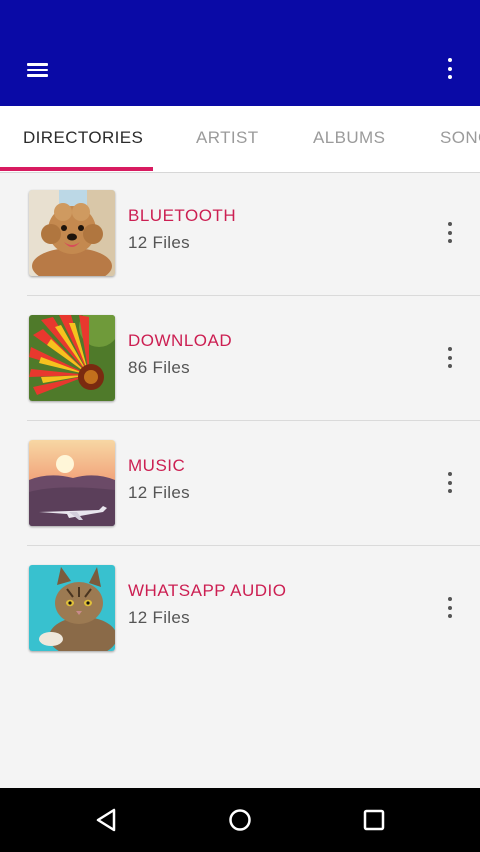 The image size is (480, 852). Describe the element at coordinates (240, 234) in the screenshot. I see `list-item: BLUETOOTH 12 Files` at that location.